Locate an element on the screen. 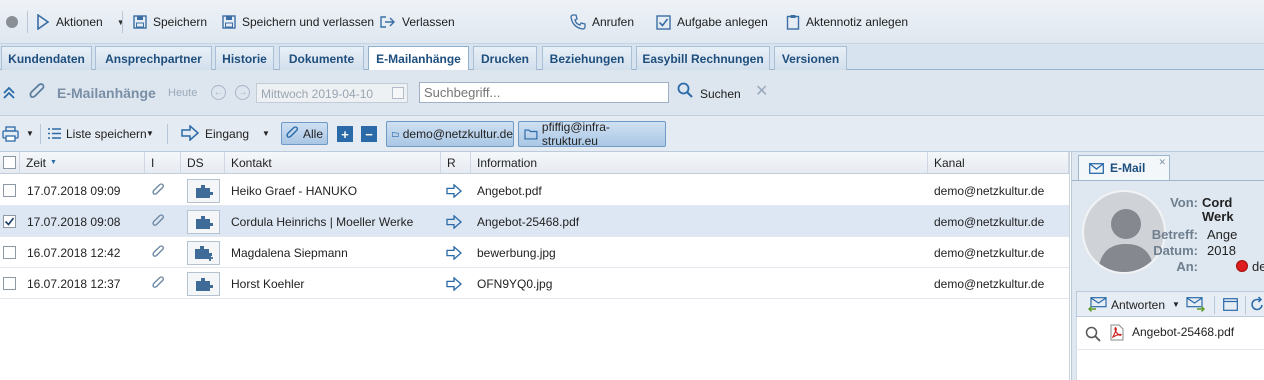 This screenshot has height=380, width=1264. print-icon is located at coordinates (10, 134).